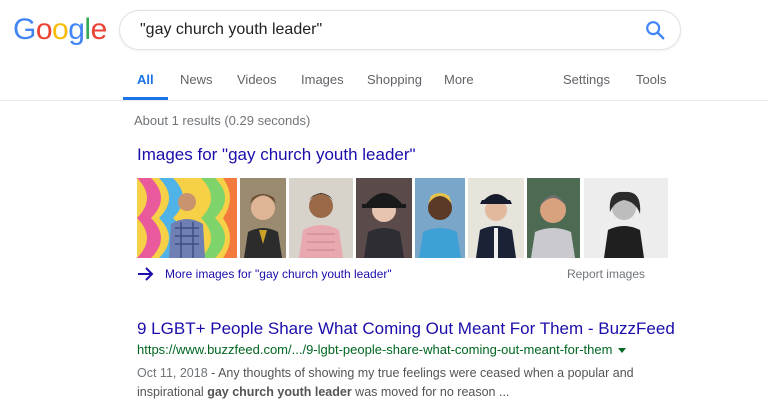 The width and height of the screenshot is (768, 413). Describe the element at coordinates (99, 29) in the screenshot. I see `logo-letter: e` at that location.